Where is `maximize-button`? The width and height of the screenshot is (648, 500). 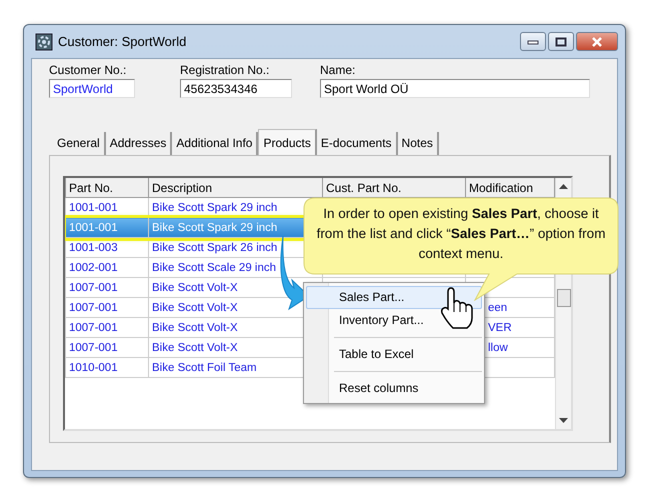 maximize-button is located at coordinates (561, 41).